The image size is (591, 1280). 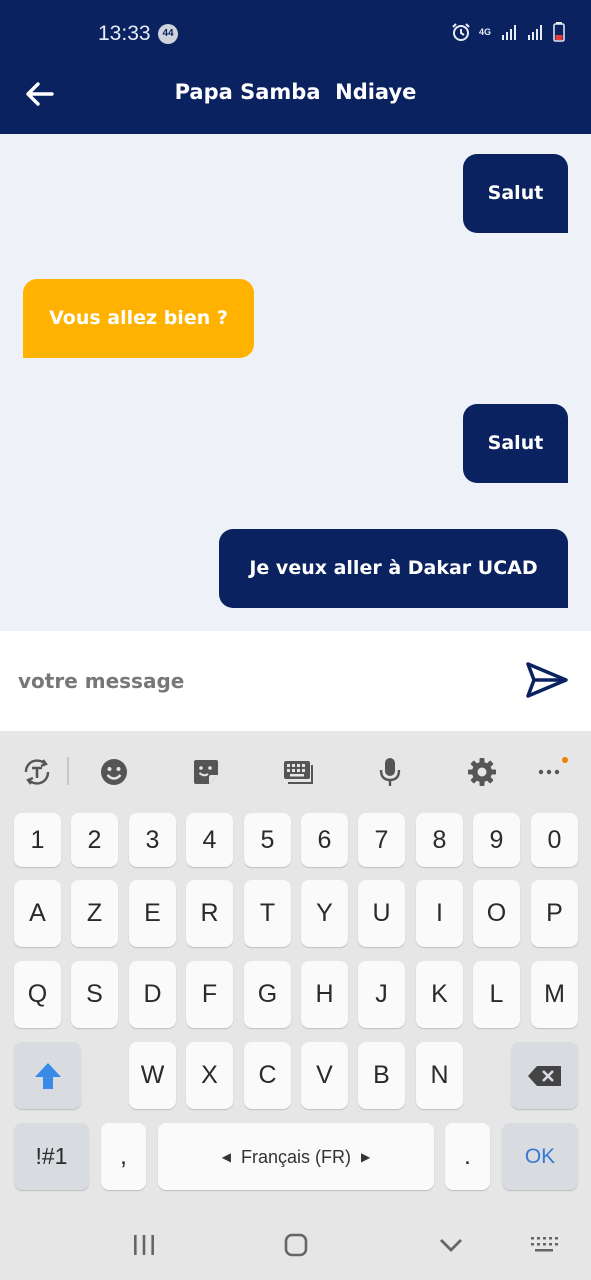 What do you see at coordinates (393, 568) in the screenshot?
I see `message-bubble-outgoing: Je veux aller à Dakar UCAD` at bounding box center [393, 568].